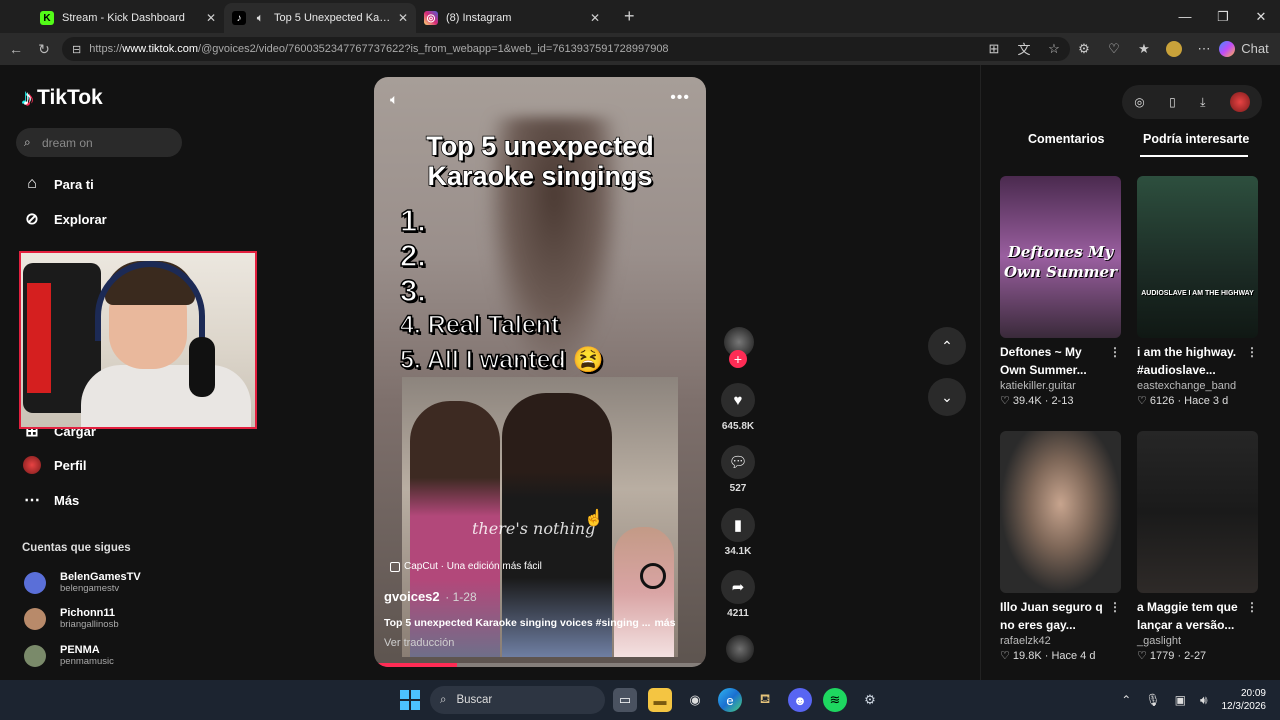  What do you see at coordinates (740, 649) in the screenshot?
I see `sound-disc-icon` at bounding box center [740, 649].